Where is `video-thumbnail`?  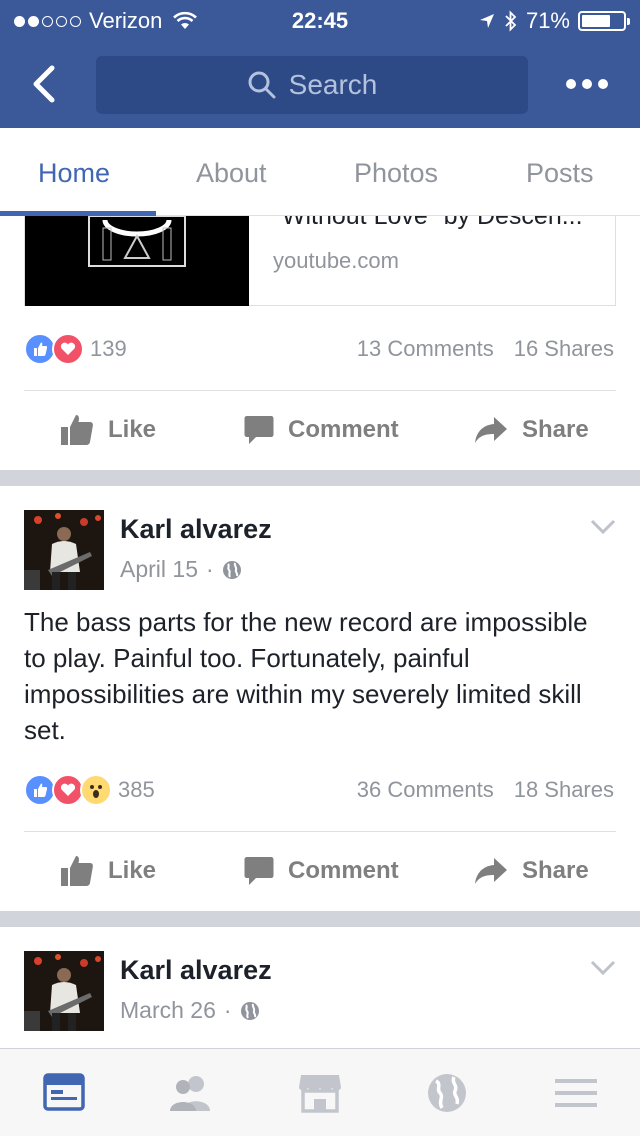 video-thumbnail is located at coordinates (137, 261).